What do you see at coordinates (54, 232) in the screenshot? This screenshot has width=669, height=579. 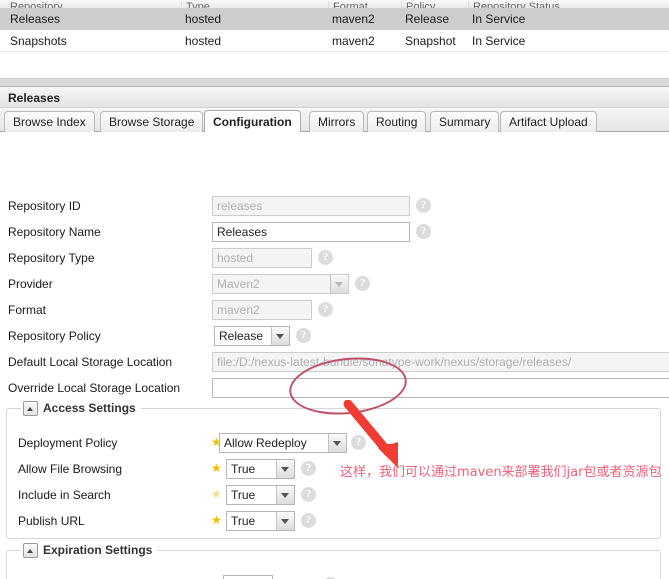 I see `label-repository-name: Repository Name` at bounding box center [54, 232].